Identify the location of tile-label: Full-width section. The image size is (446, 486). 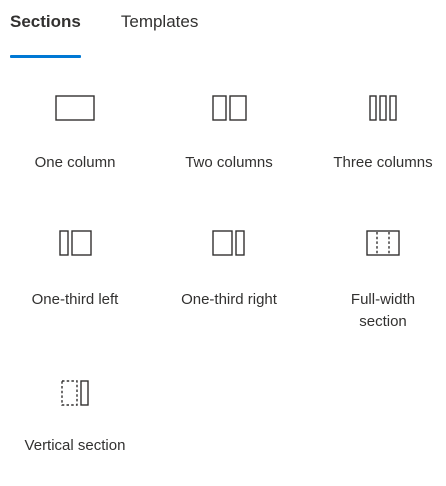
(383, 310).